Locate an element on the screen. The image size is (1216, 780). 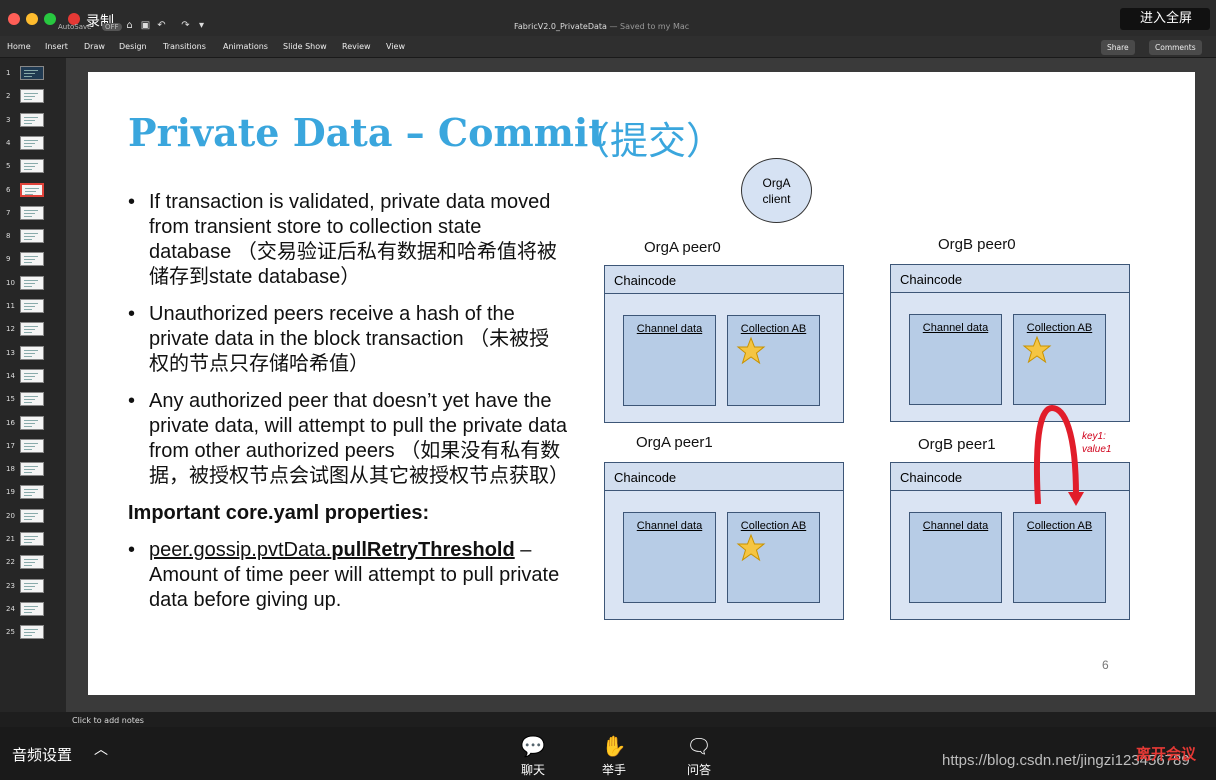
undo-icon: ↶ is located at coordinates (161, 25).